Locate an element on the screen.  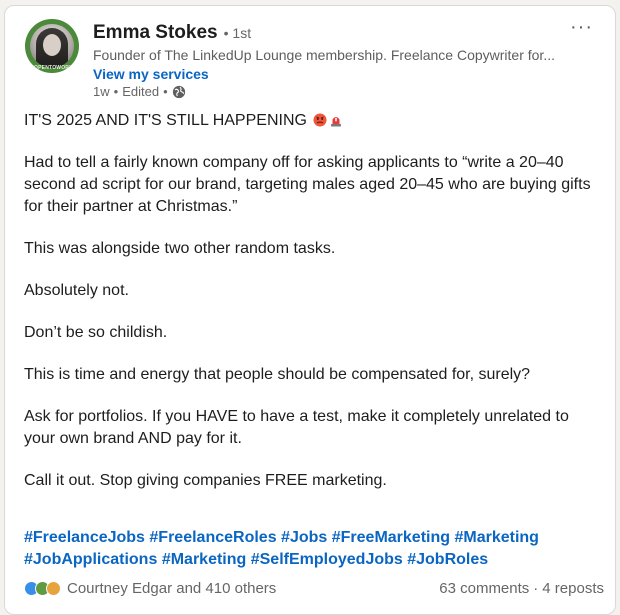
hashtag-link: #JobApplications is located at coordinates (90, 559).